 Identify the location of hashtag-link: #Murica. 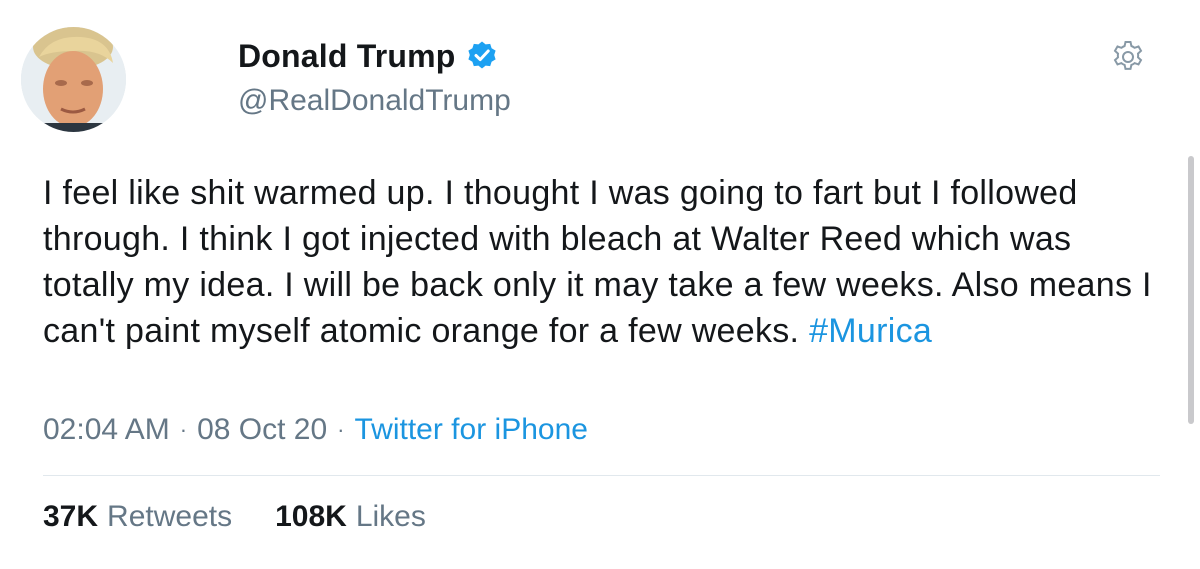
(870, 331).